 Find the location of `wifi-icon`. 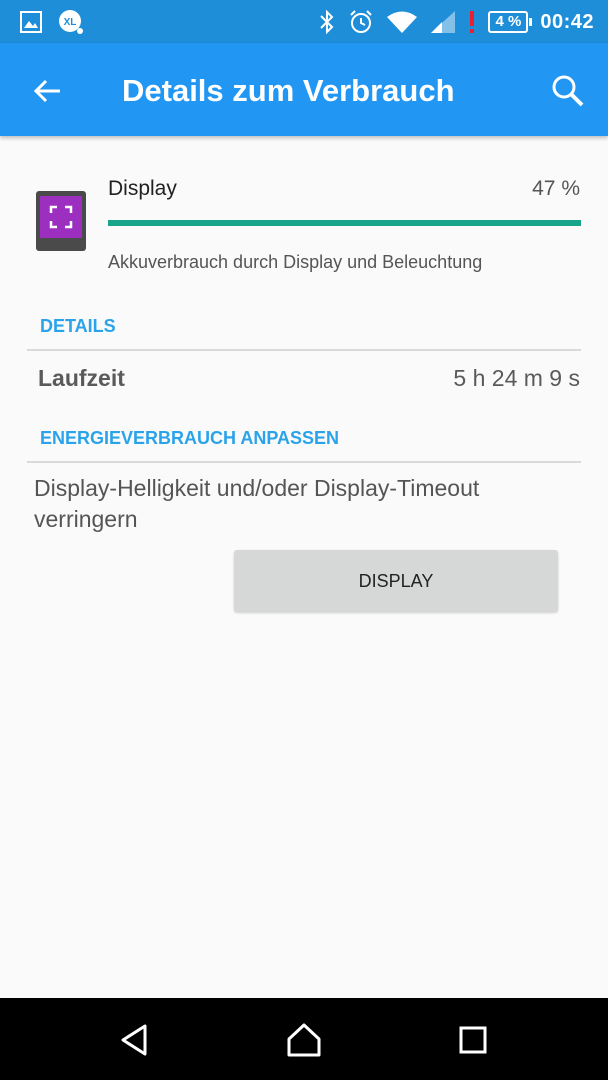

wifi-icon is located at coordinates (402, 22).